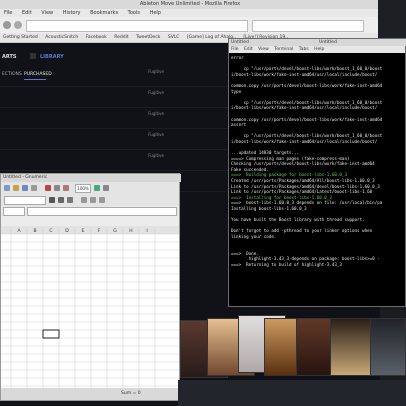 This screenshot has width=406, height=406. What do you see at coordinates (48, 188) in the screenshot?
I see `cut-icon` at bounding box center [48, 188].